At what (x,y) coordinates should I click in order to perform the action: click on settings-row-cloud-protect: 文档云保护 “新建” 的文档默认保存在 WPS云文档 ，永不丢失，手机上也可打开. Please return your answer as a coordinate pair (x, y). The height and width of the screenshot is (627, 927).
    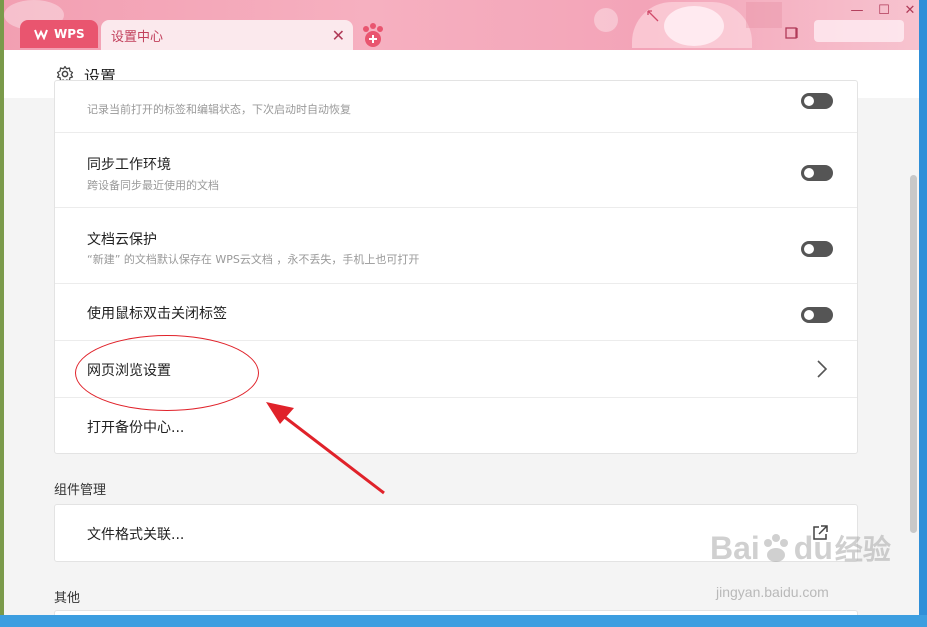
    Looking at the image, I should click on (456, 246).